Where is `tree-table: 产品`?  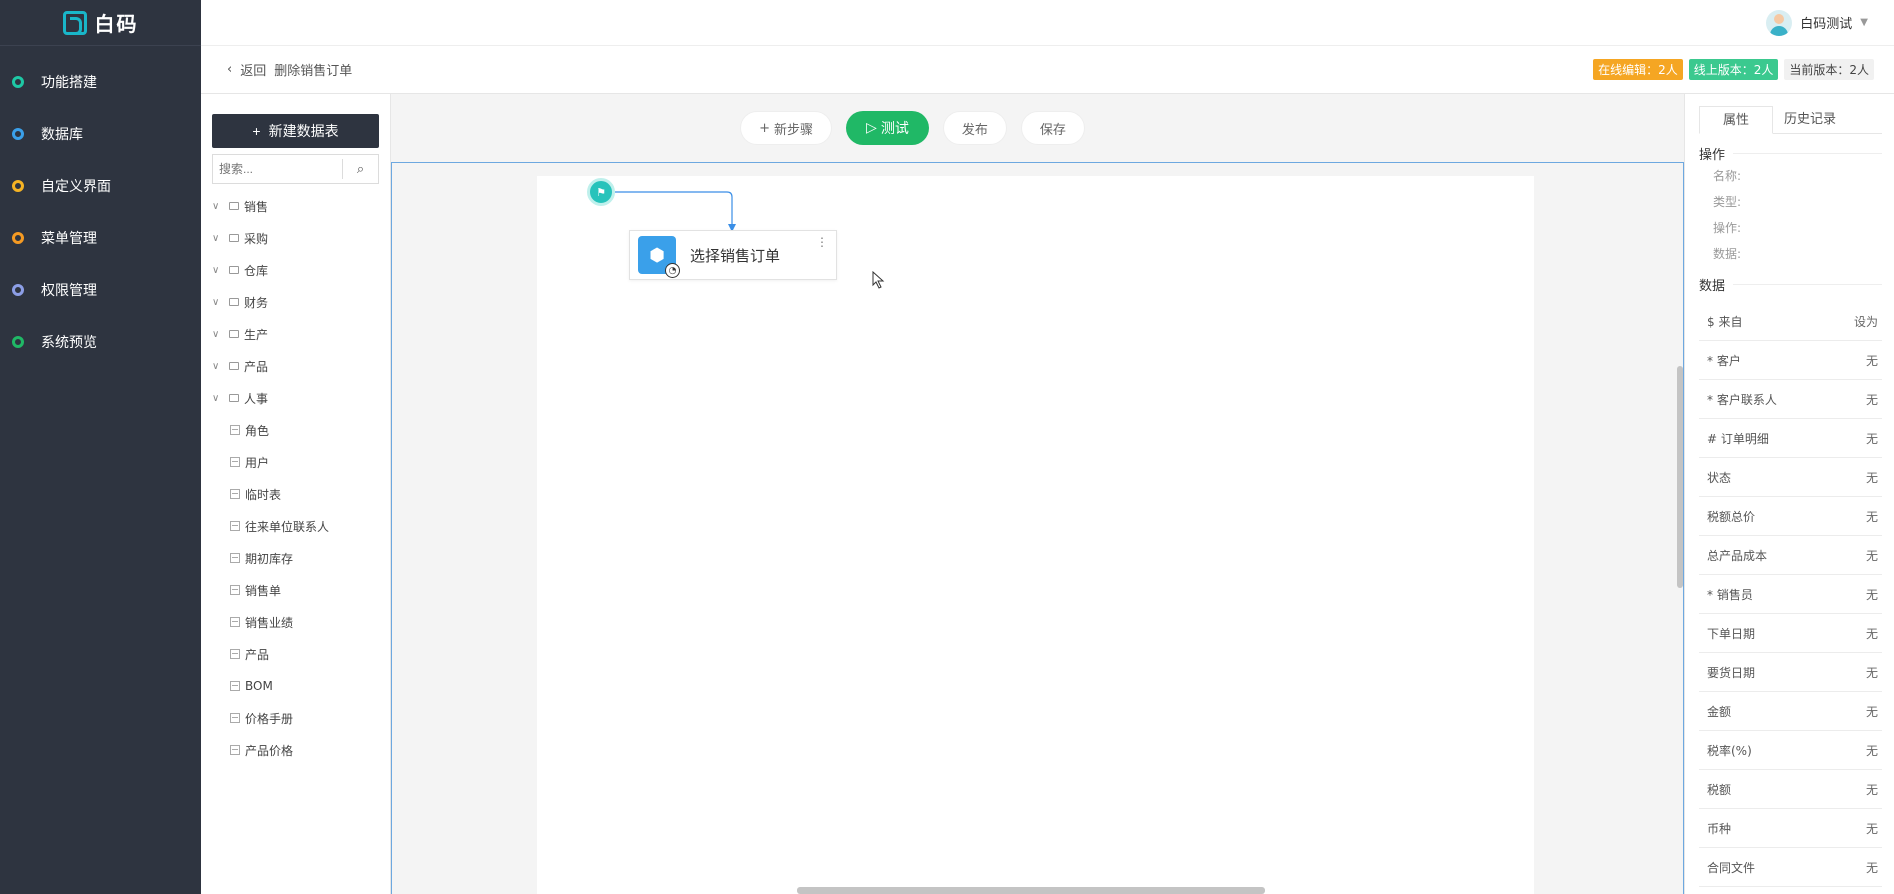
tree-table: 产品 is located at coordinates (296, 654).